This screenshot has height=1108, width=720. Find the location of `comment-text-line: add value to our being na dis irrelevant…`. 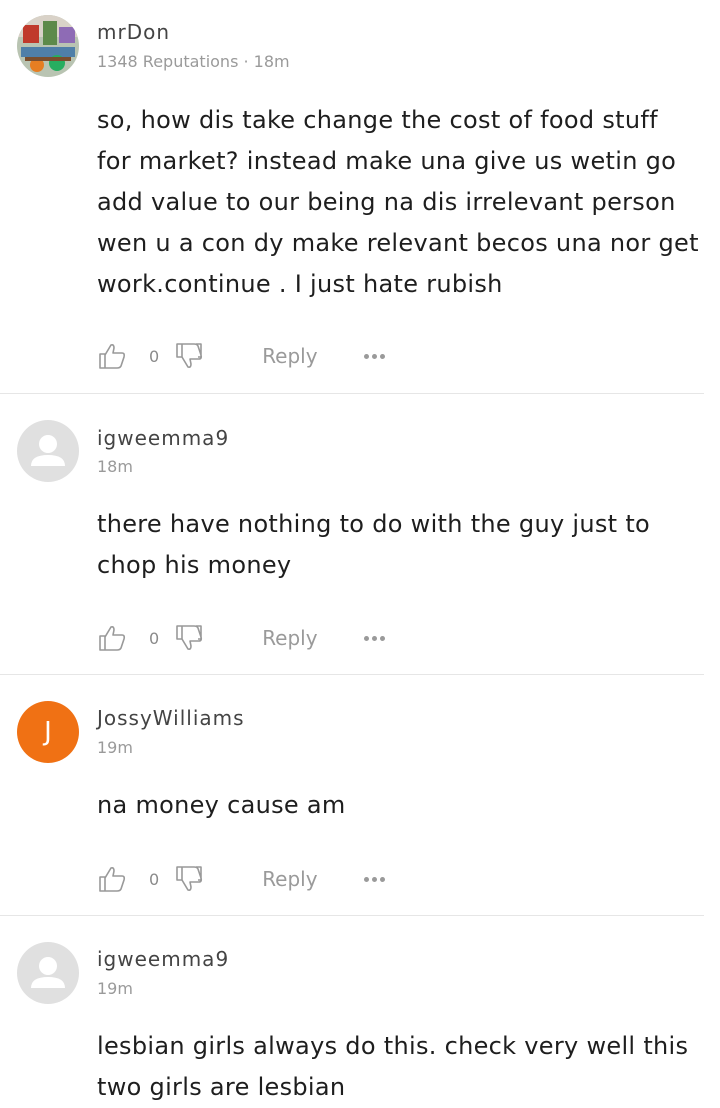

comment-text-line: add value to our being na dis irrelevant… is located at coordinates (386, 202).